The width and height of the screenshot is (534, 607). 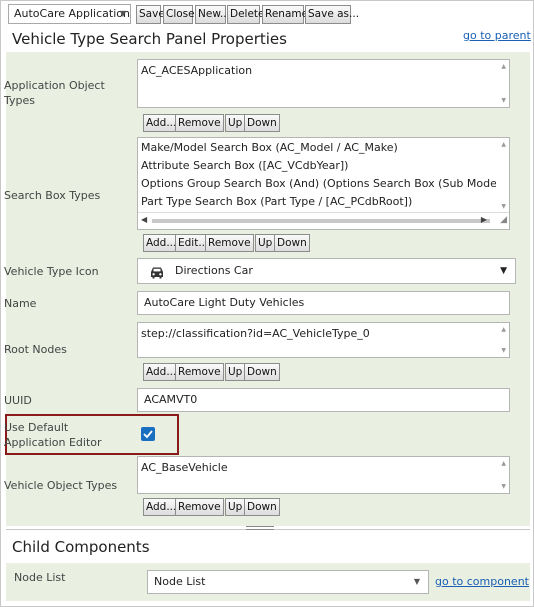 I want to click on vehicle-type-icon-value: Directions Car, so click(x=214, y=270).